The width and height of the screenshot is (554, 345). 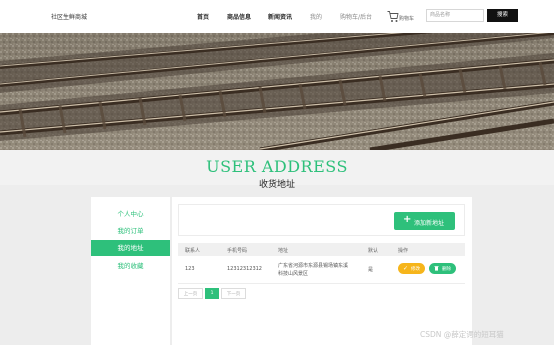 I want to click on nav-news: 新闻资讯, so click(x=280, y=16).